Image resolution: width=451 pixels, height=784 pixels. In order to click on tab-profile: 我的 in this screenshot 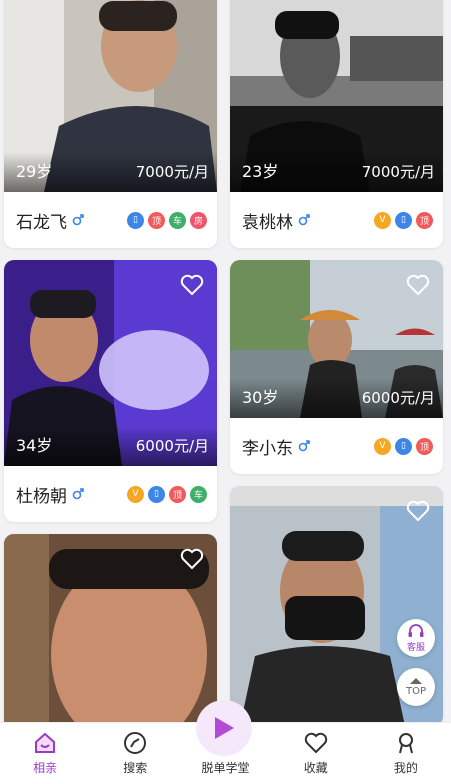, I will do `click(406, 753)`.